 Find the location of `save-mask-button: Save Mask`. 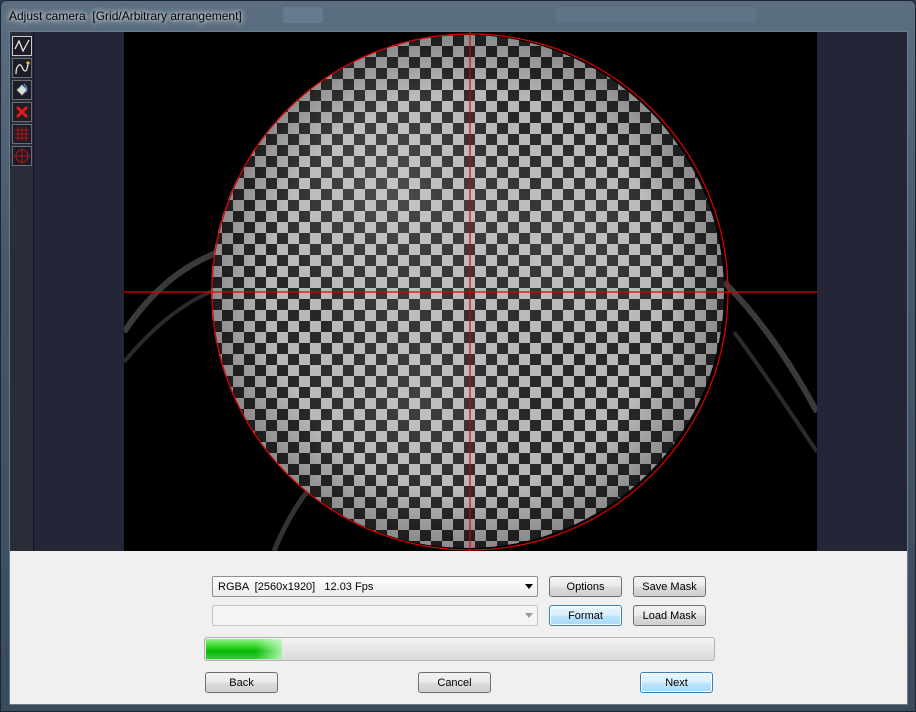

save-mask-button: Save Mask is located at coordinates (669, 586).